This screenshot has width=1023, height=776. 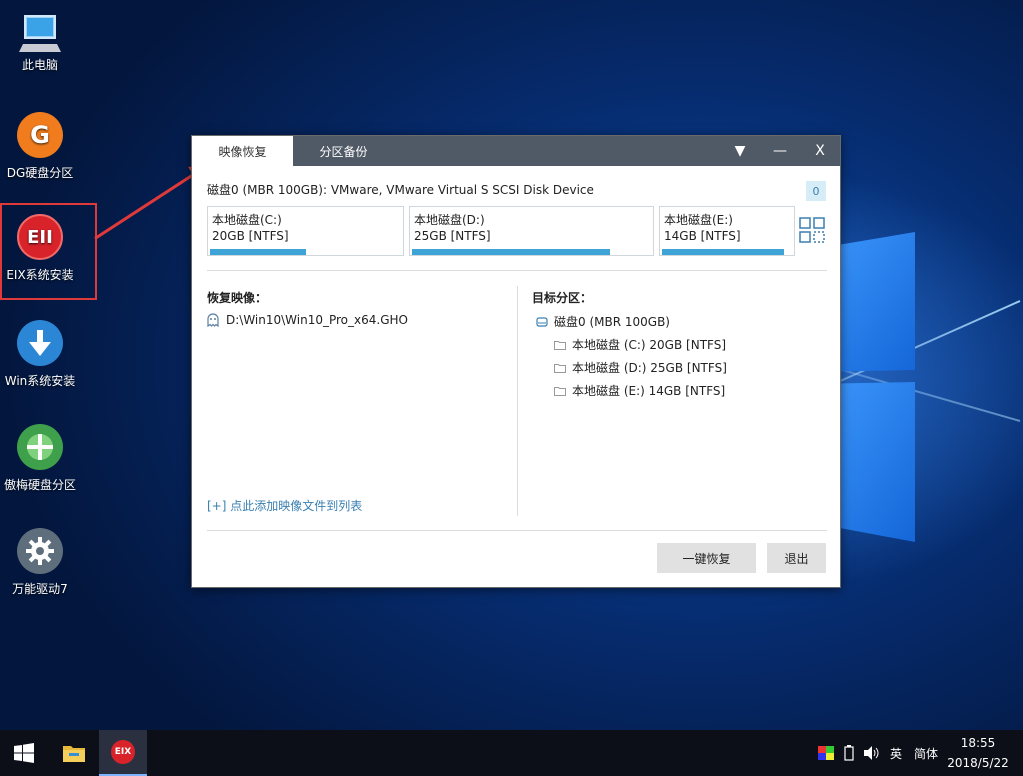 I want to click on partition-name: 本地磁盘(C:), so click(x=247, y=220).